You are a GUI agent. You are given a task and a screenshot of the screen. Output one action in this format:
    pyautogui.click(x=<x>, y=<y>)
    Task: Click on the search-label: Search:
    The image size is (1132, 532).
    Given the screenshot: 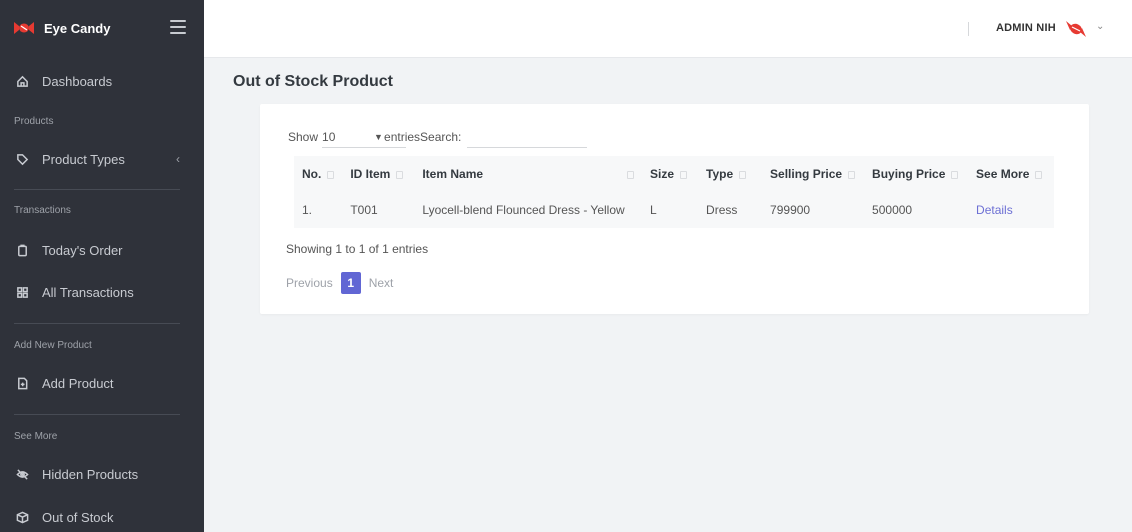 What is the action you would take?
    pyautogui.click(x=441, y=137)
    